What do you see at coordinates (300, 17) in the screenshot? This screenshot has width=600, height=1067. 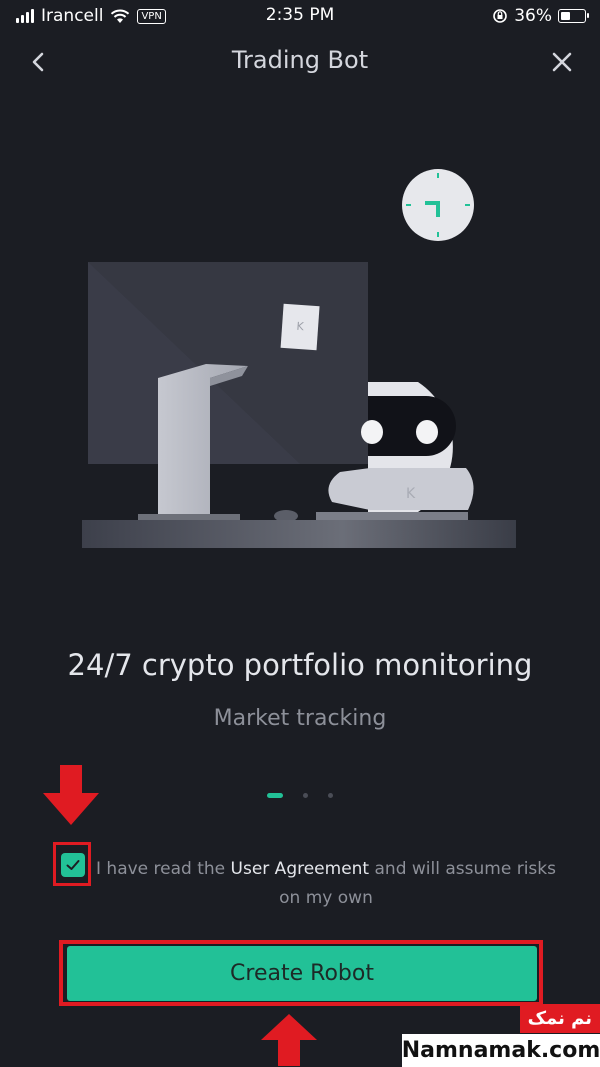 I see `status-bar: Irancell VPN 2:35 PM 36%` at bounding box center [300, 17].